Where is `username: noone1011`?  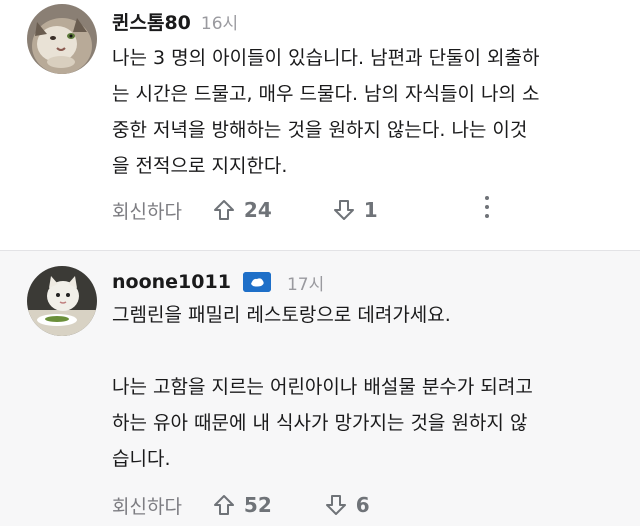
username: noone1011 is located at coordinates (171, 282).